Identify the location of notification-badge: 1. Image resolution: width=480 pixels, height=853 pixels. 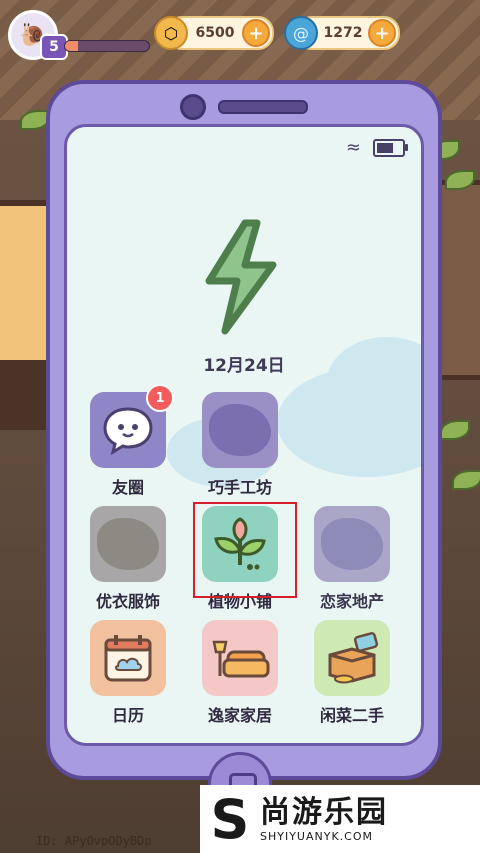
(160, 398).